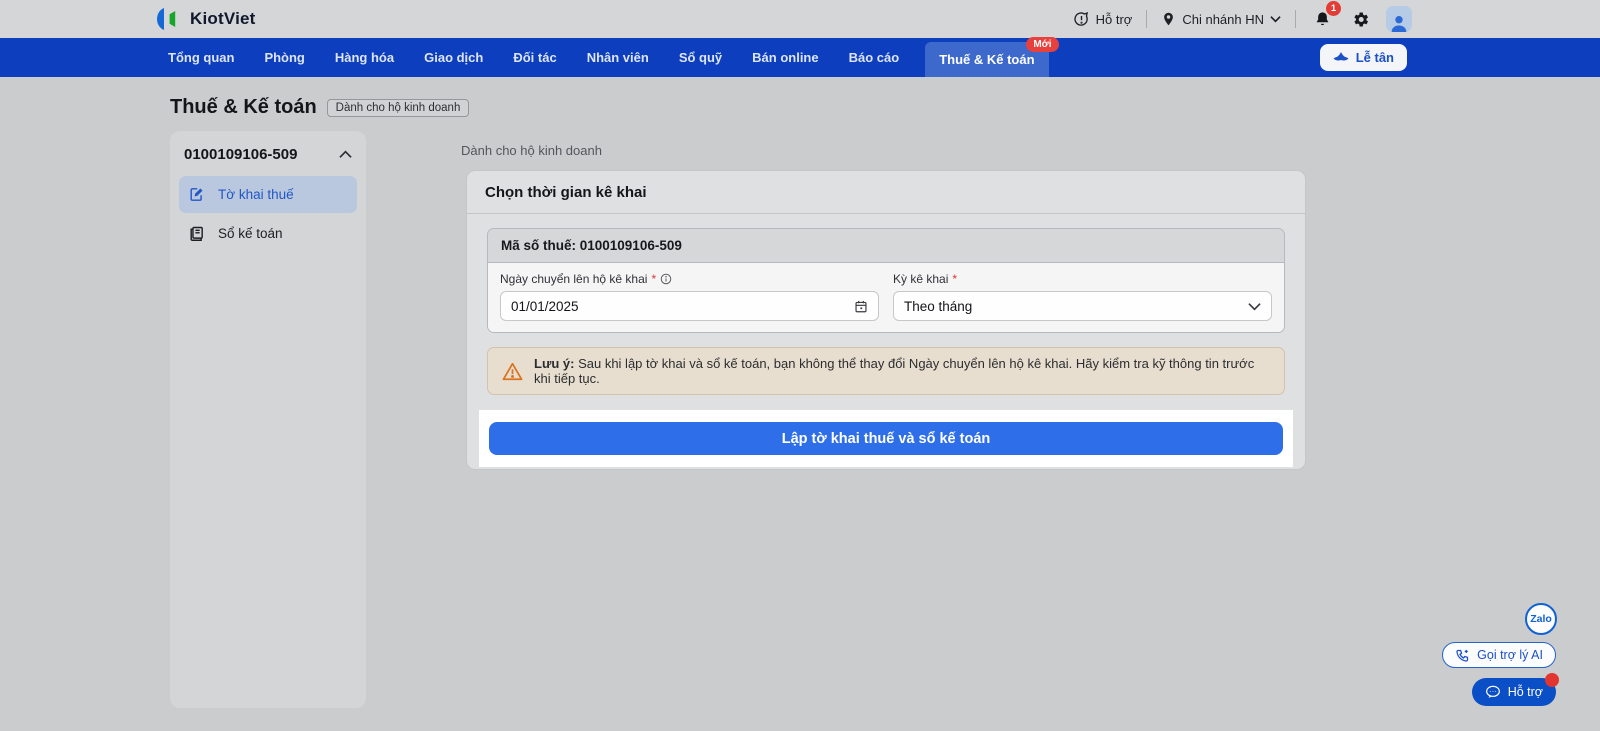  What do you see at coordinates (689, 279) in the screenshot?
I see `date-field-label-row: Ngày chuyển lên hộ kê khai *` at bounding box center [689, 279].